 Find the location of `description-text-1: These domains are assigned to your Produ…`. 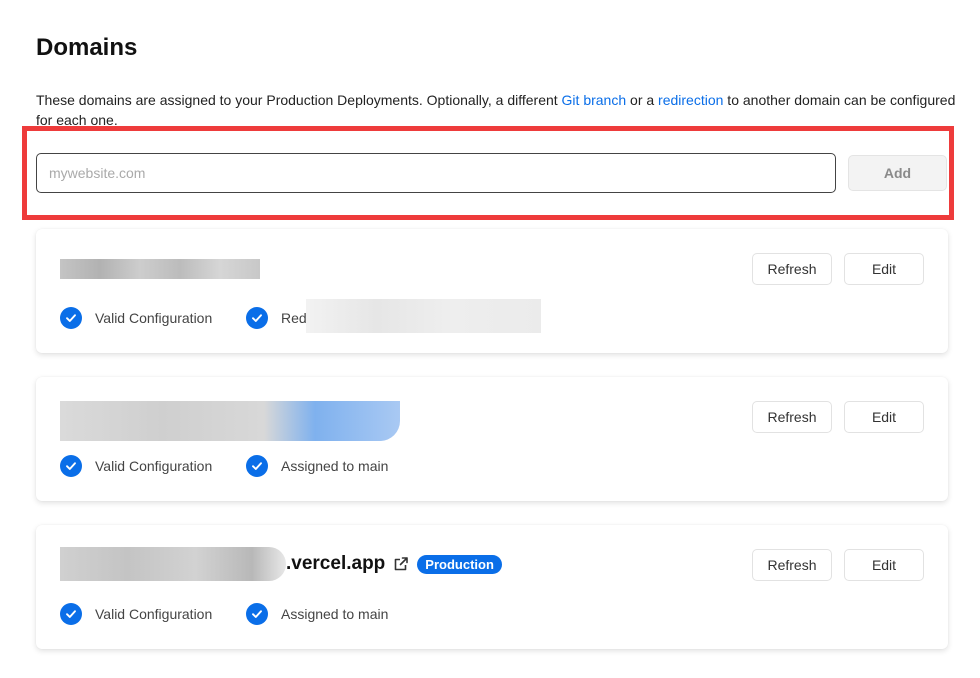

description-text-1: These domains are assigned to your Produ… is located at coordinates (299, 100).